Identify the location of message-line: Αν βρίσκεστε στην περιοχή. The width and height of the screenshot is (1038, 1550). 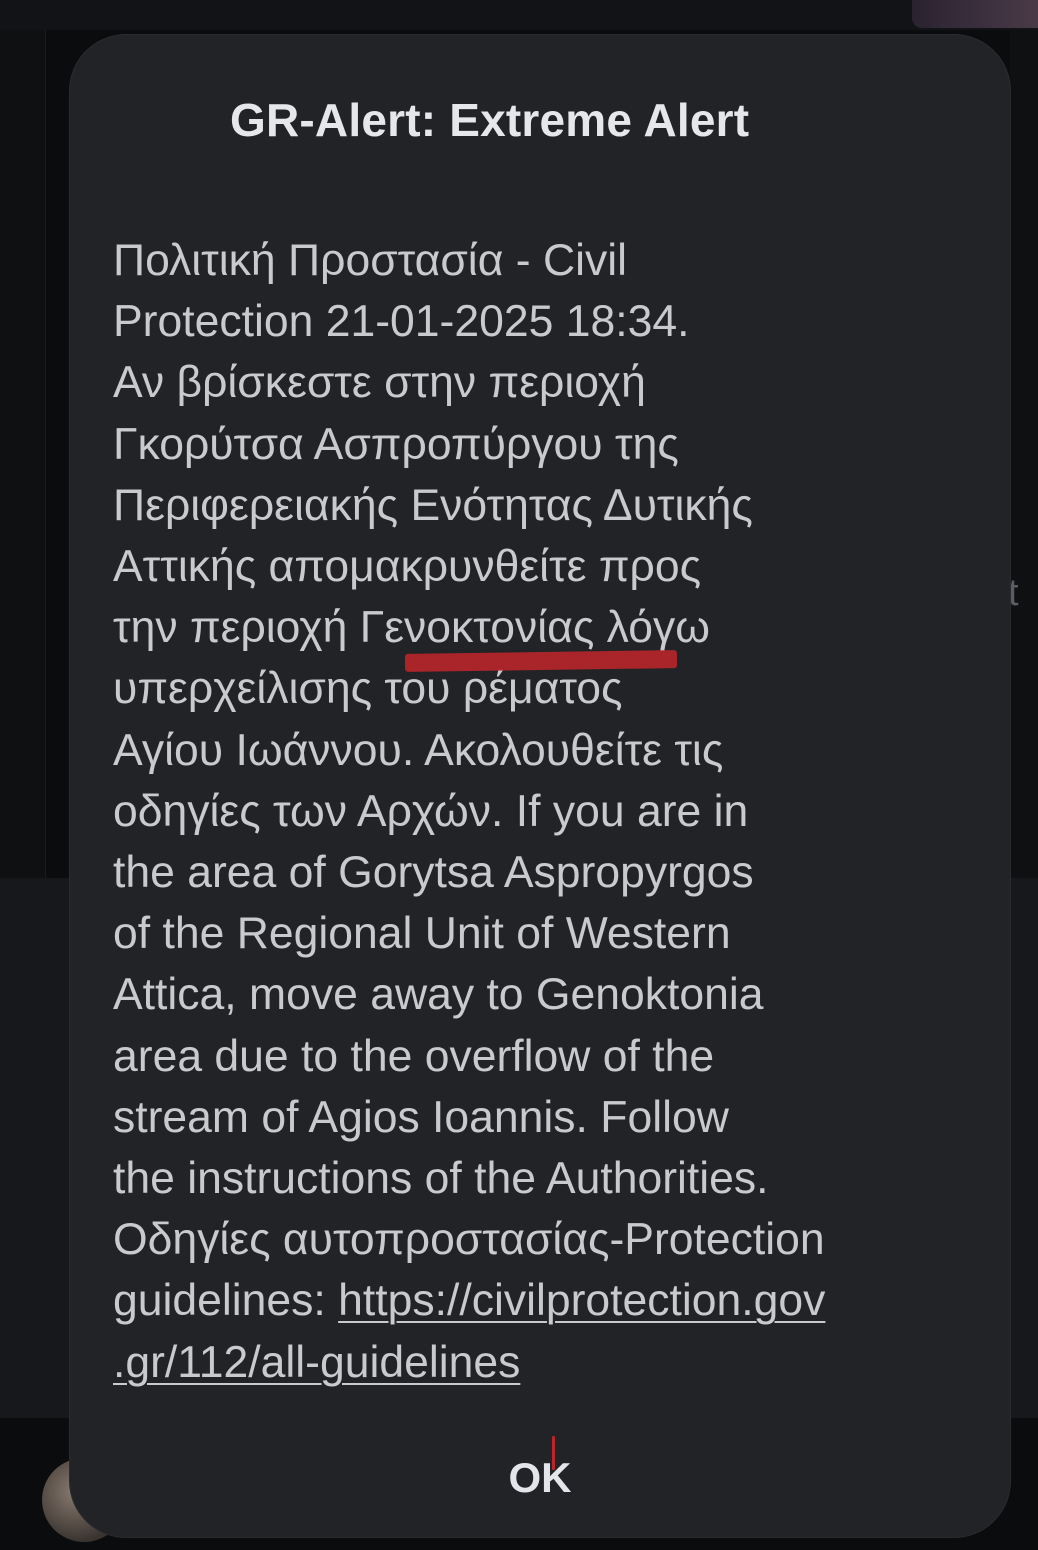
(379, 383).